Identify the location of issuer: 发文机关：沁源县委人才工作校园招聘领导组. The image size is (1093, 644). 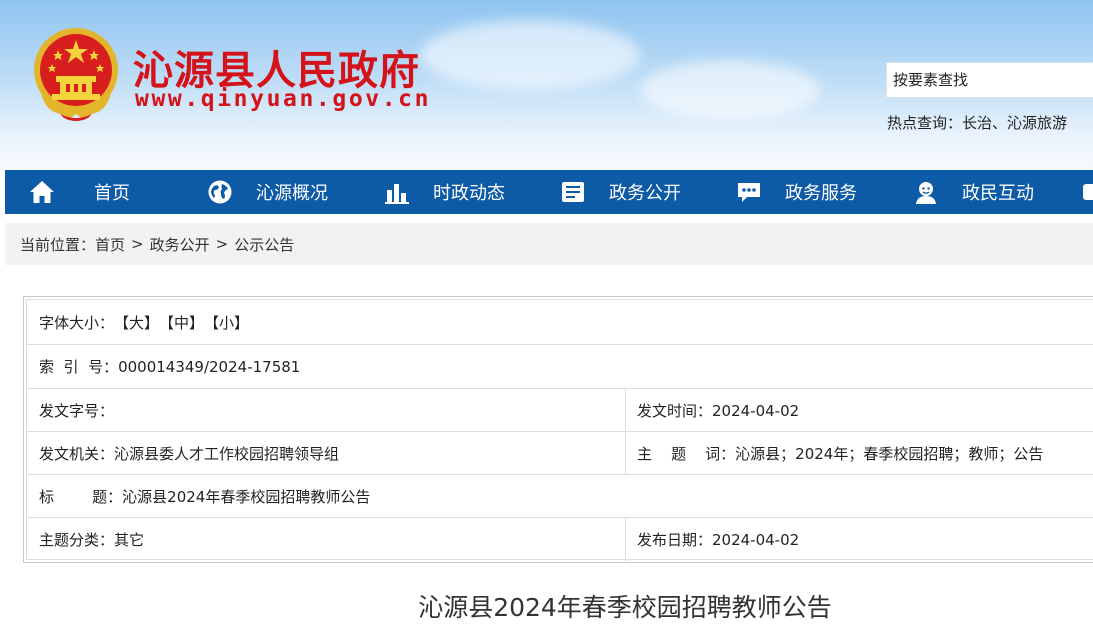
(326, 453).